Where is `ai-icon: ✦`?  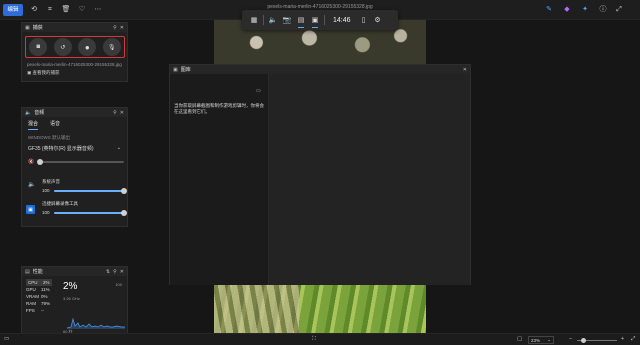
ai-icon: ✦ is located at coordinates (585, 10).